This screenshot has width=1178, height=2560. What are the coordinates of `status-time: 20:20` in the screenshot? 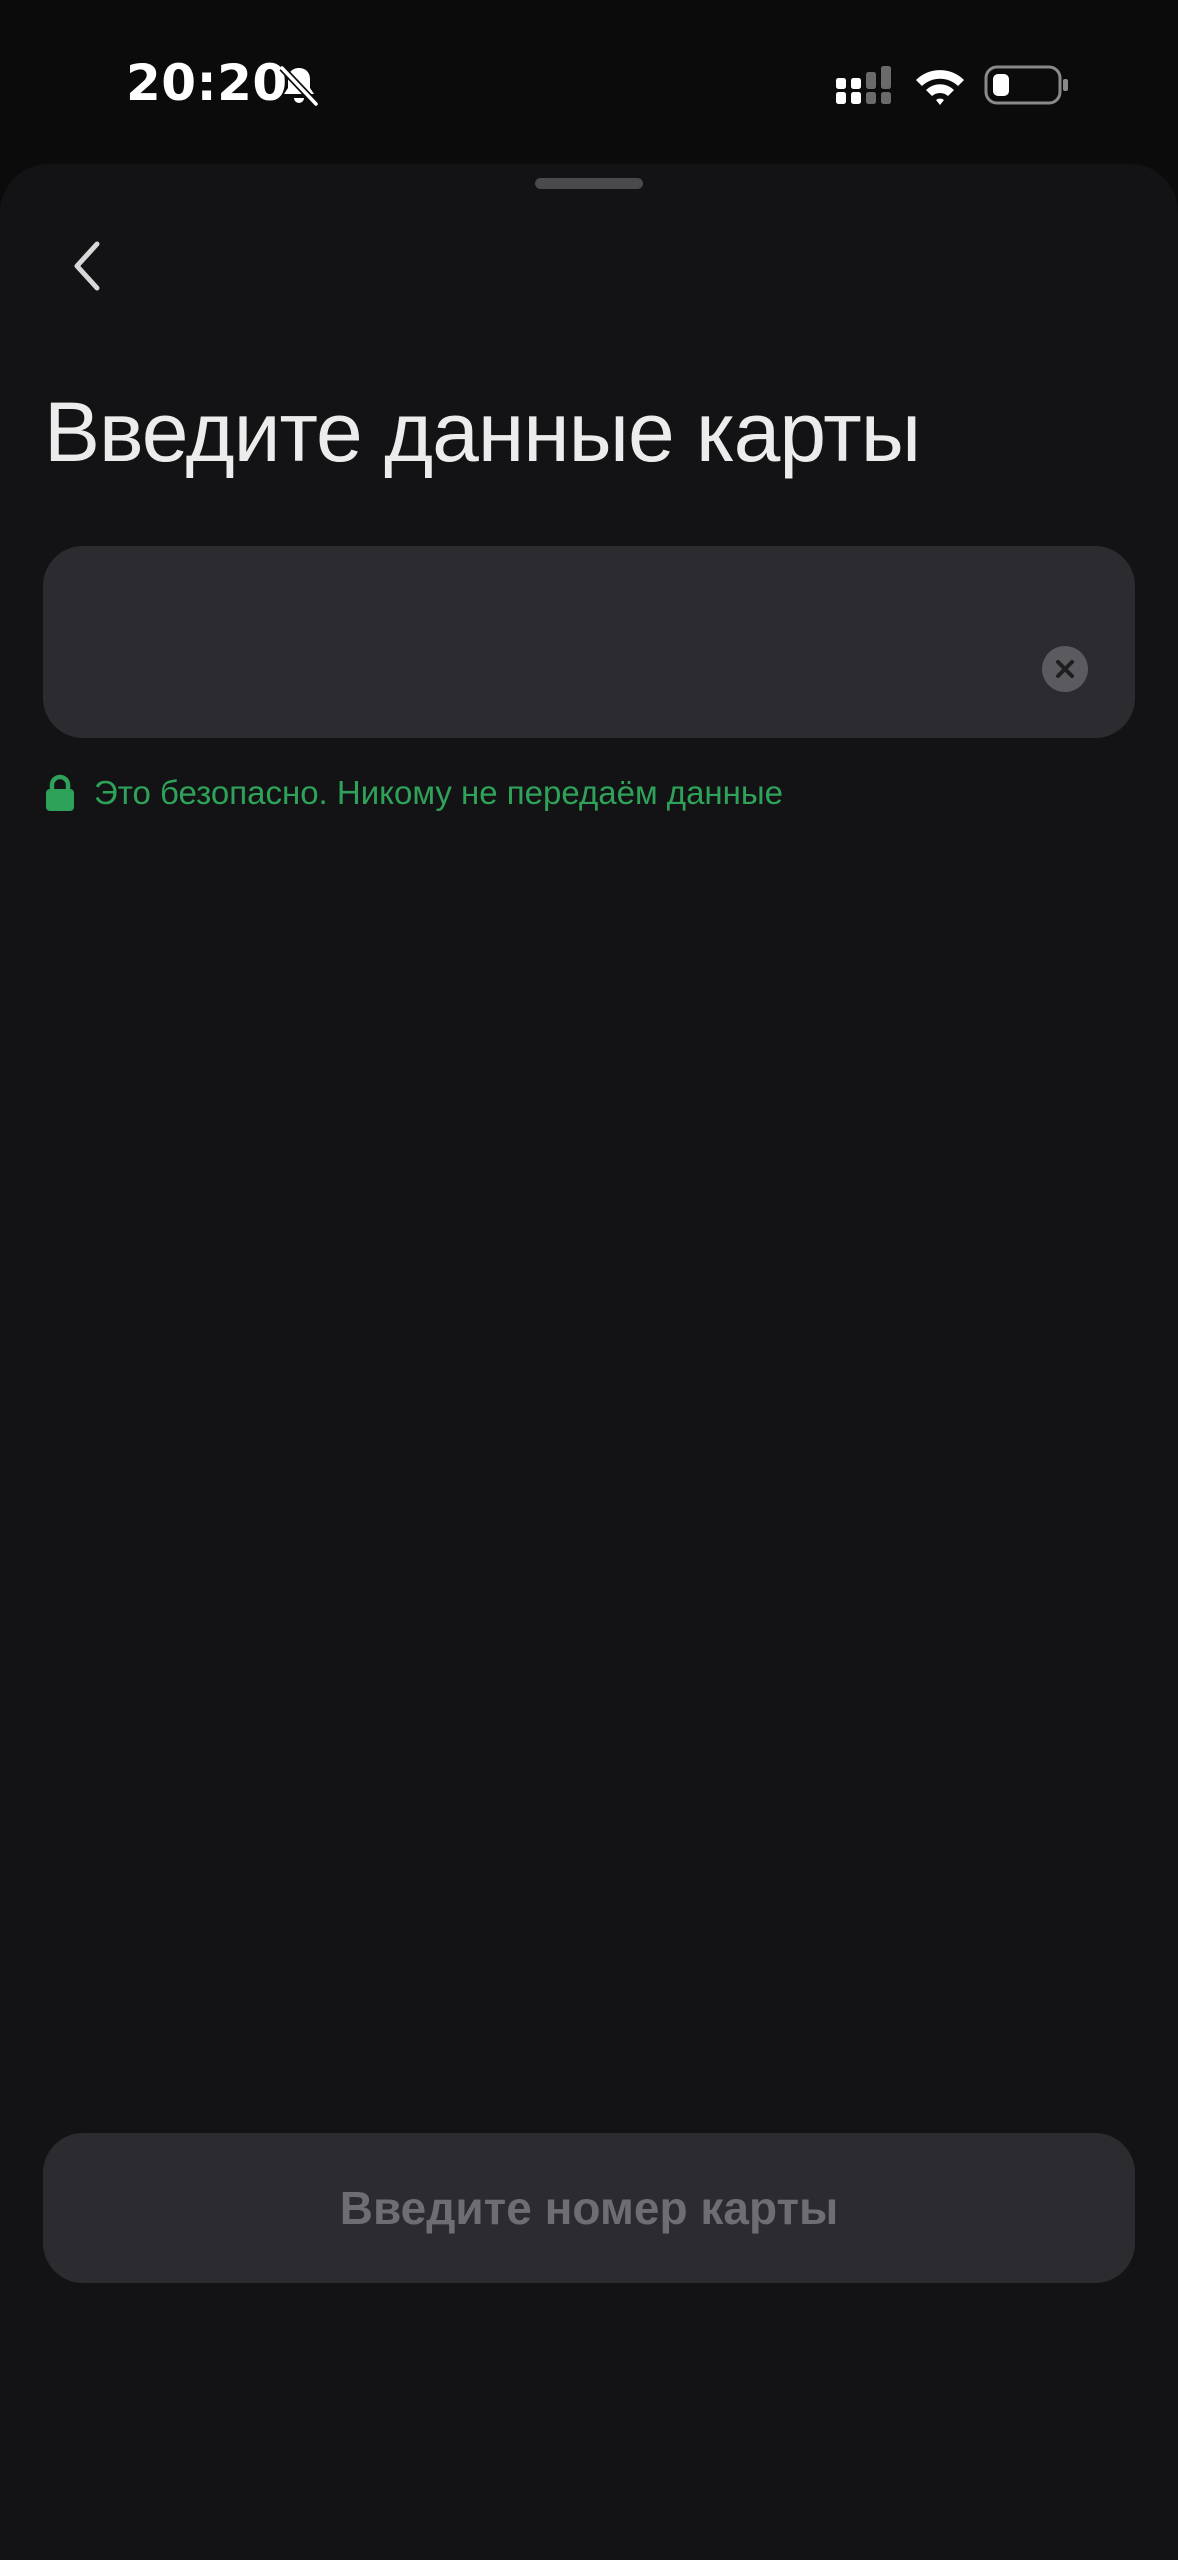 It's located at (207, 83).